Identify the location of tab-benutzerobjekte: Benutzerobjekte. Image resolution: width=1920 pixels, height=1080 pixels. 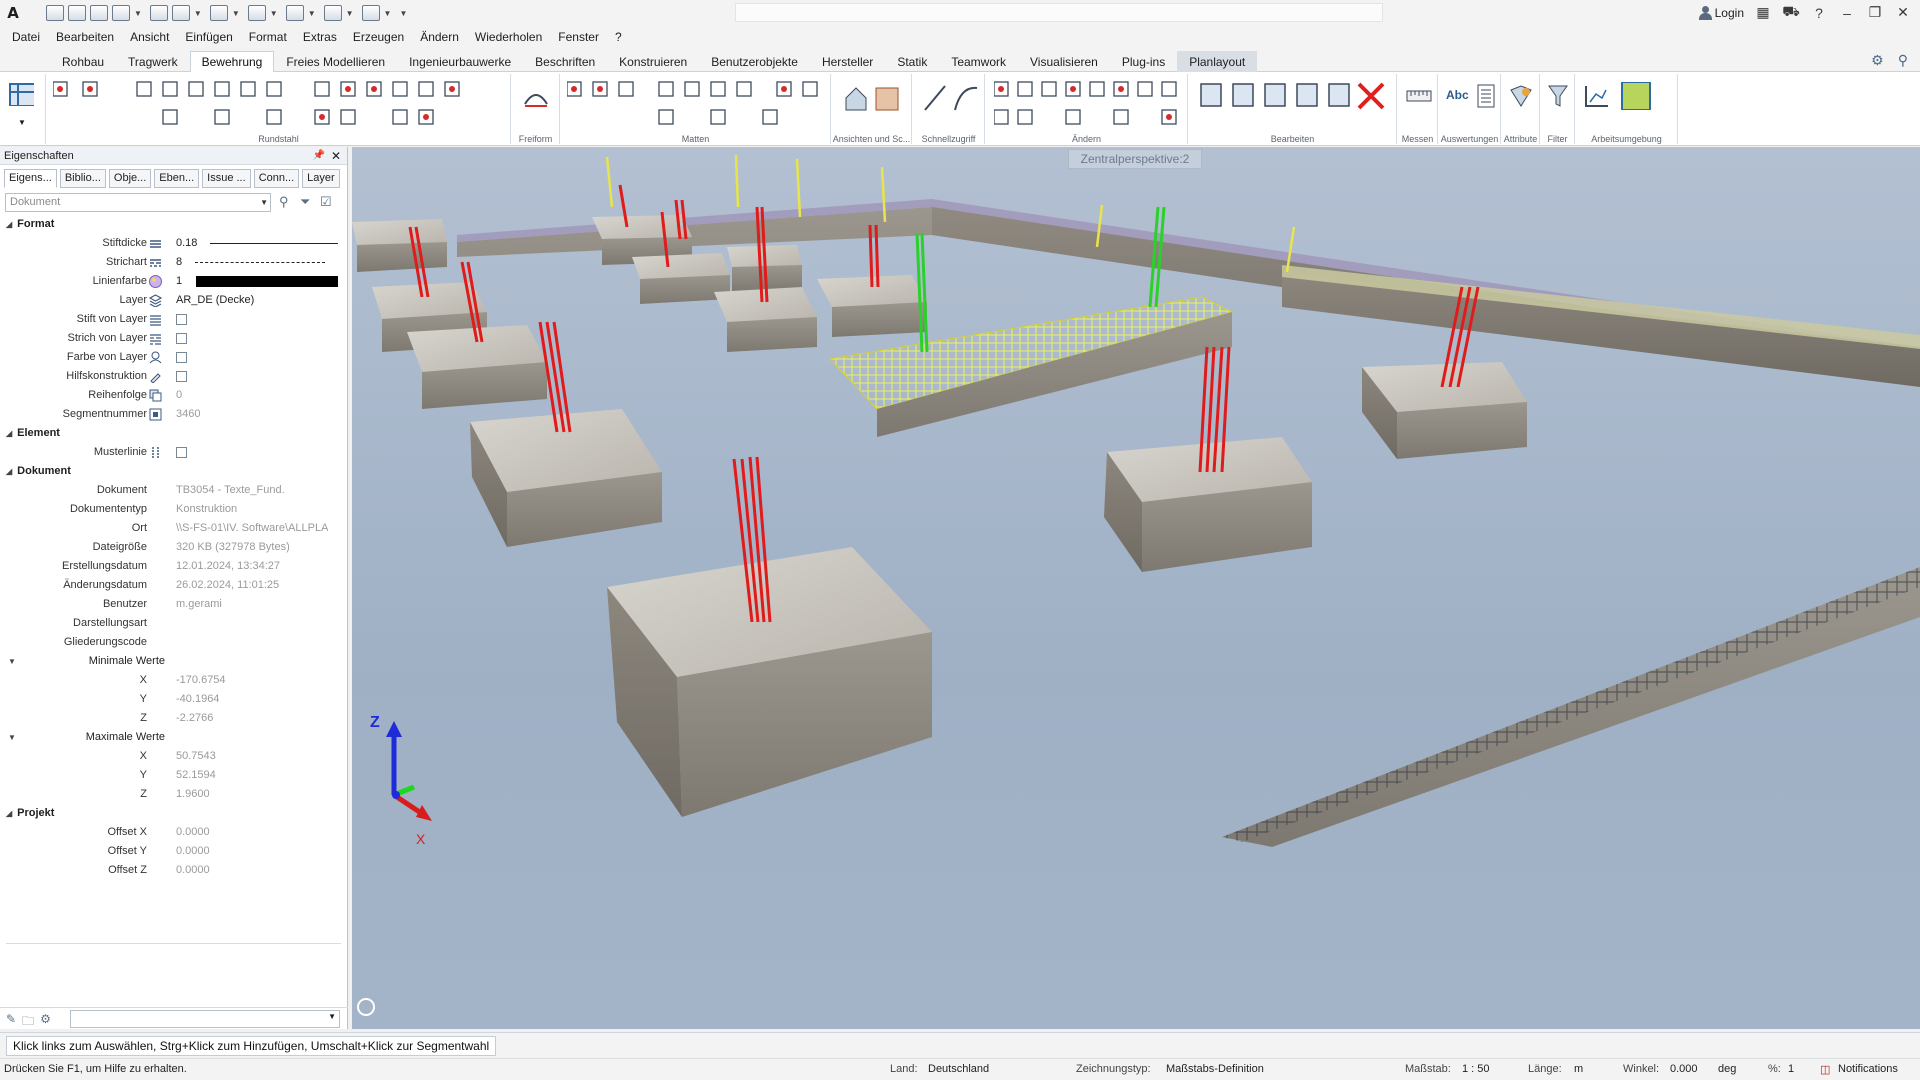
(754, 62).